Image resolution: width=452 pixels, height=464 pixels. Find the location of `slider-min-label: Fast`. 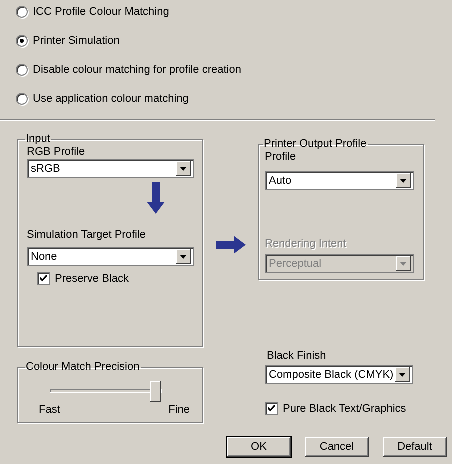

slider-min-label: Fast is located at coordinates (49, 410).